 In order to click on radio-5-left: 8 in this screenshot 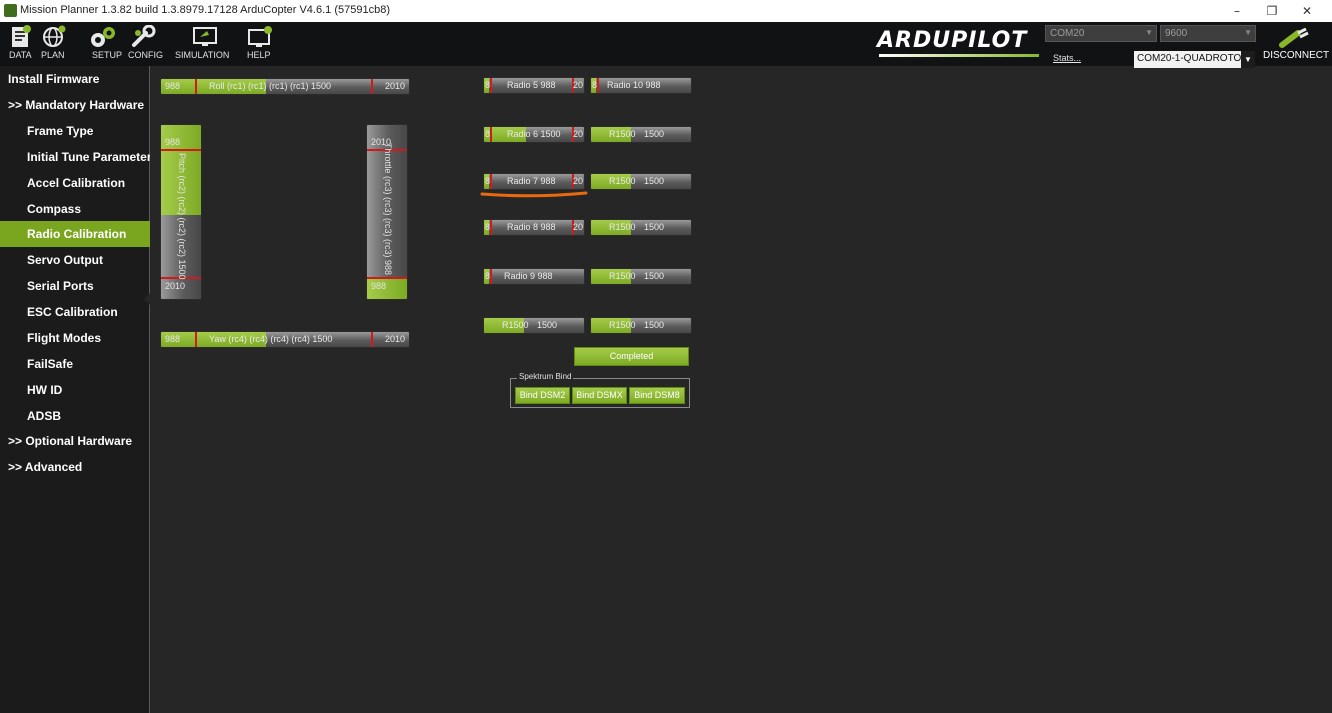, I will do `click(488, 85)`.